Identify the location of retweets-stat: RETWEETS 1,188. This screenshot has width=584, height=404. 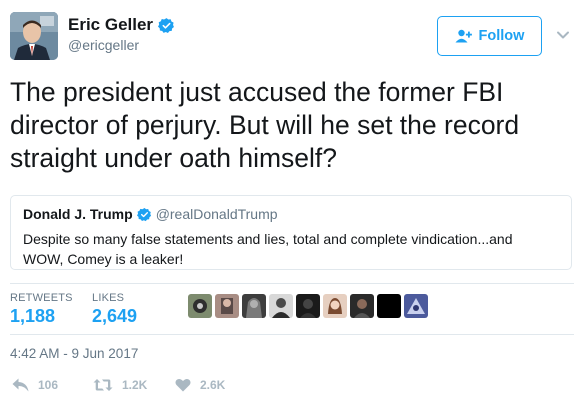
(41, 309).